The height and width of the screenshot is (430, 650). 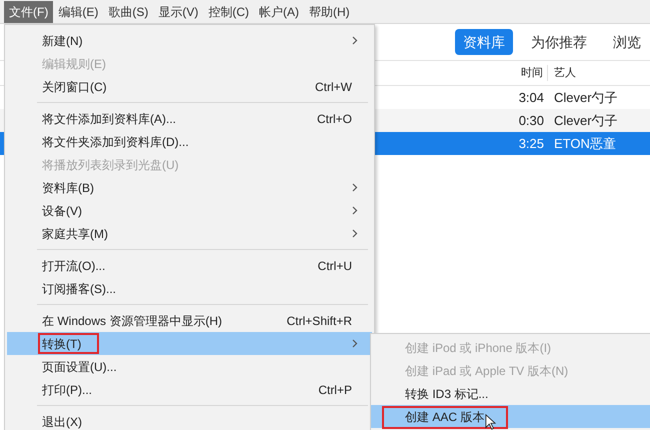 I want to click on mouse-pointer-icon, so click(x=490, y=422).